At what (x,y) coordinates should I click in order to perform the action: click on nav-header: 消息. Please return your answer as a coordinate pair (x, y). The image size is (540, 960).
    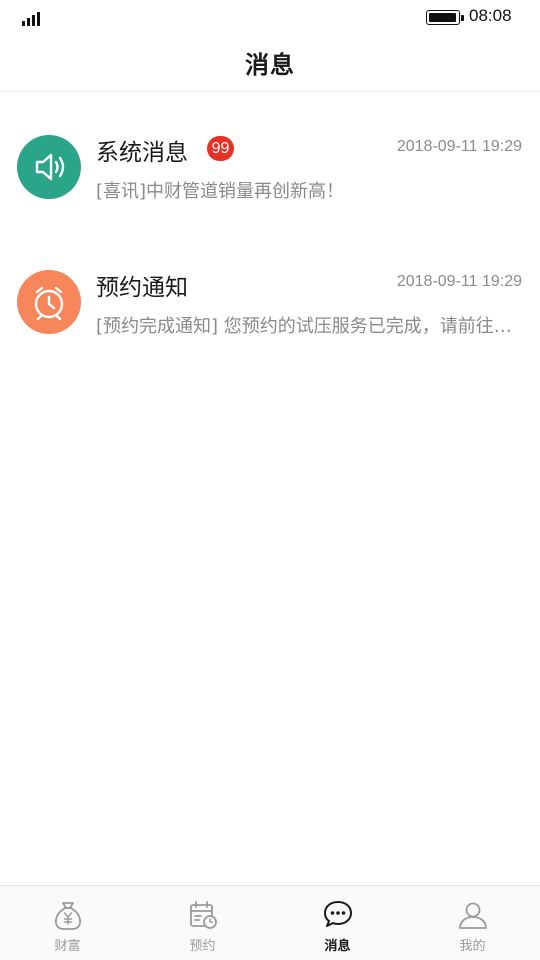
    Looking at the image, I should click on (270, 63).